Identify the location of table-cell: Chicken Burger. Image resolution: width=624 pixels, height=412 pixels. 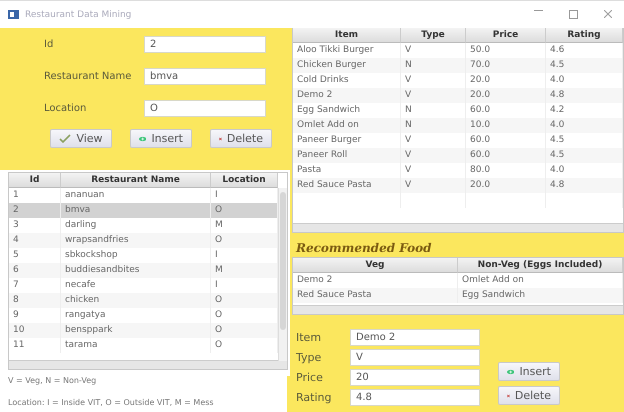
(347, 65).